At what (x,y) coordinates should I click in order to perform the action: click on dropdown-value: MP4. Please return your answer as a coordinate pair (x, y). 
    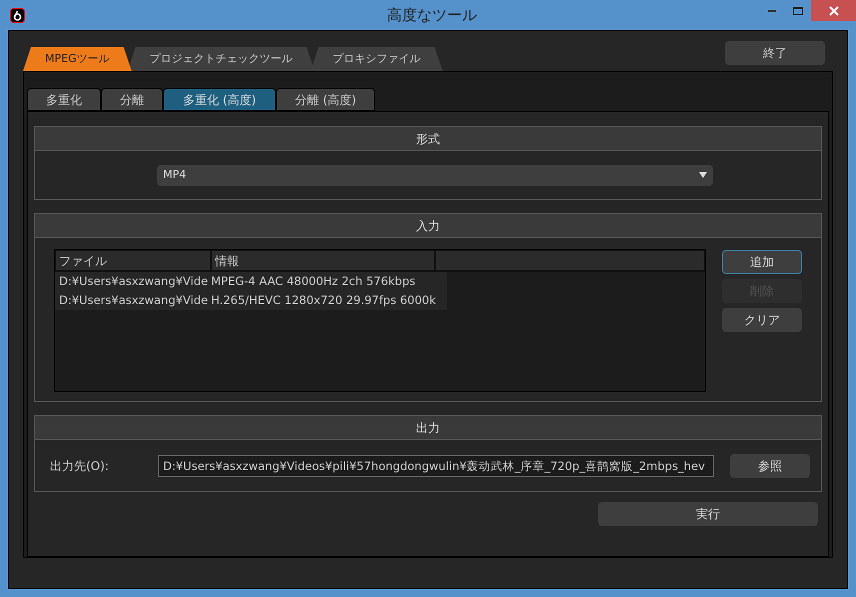
    Looking at the image, I should click on (174, 174).